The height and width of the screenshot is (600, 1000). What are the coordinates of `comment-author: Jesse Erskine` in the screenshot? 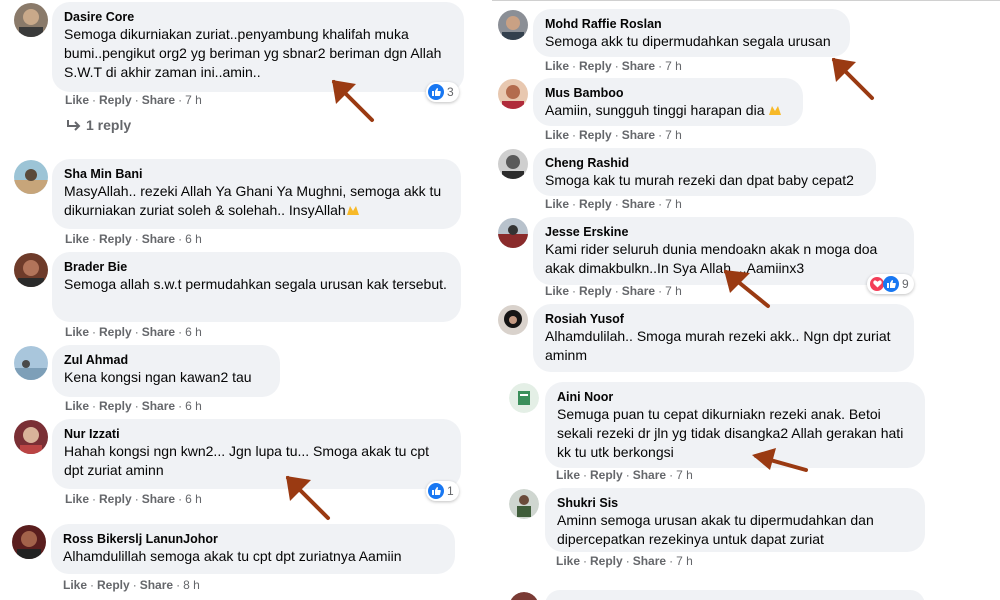 It's located at (723, 232).